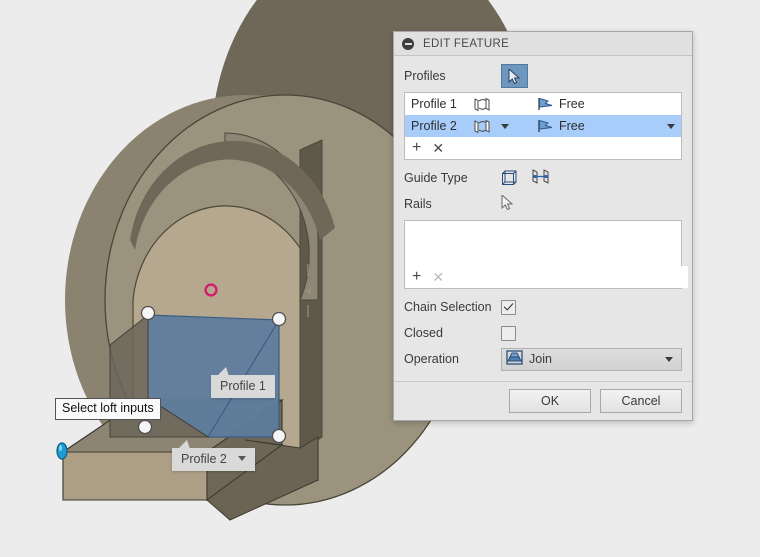 The width and height of the screenshot is (760, 557). I want to click on profiles-label: Profiles, so click(425, 76).